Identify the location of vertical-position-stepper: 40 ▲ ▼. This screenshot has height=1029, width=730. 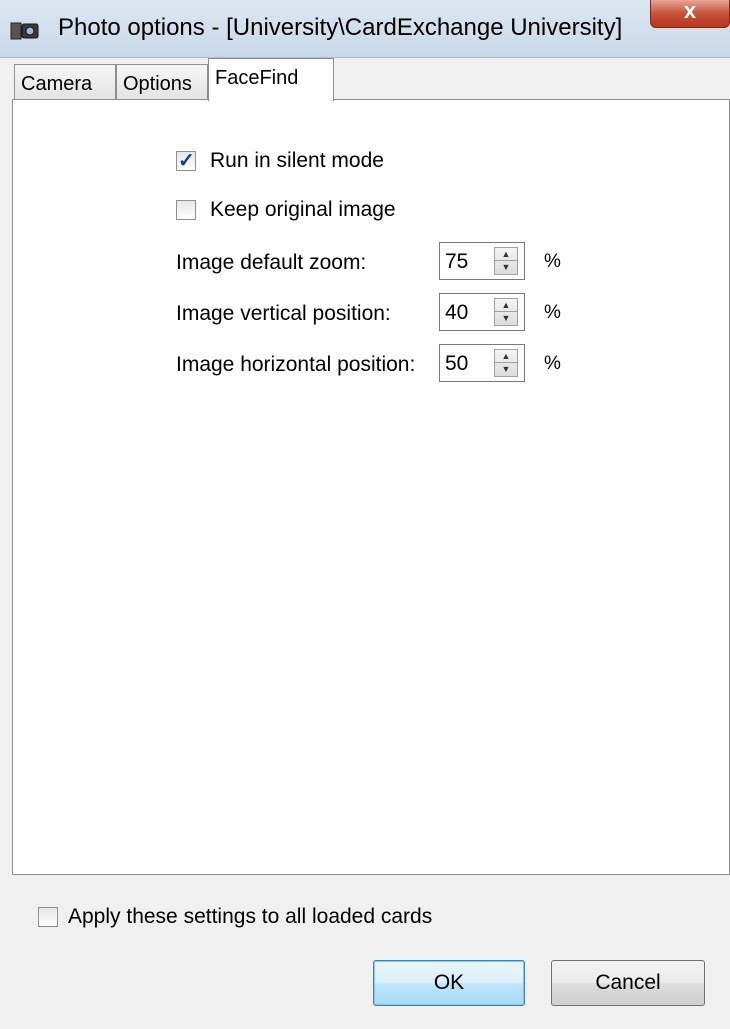
(482, 312).